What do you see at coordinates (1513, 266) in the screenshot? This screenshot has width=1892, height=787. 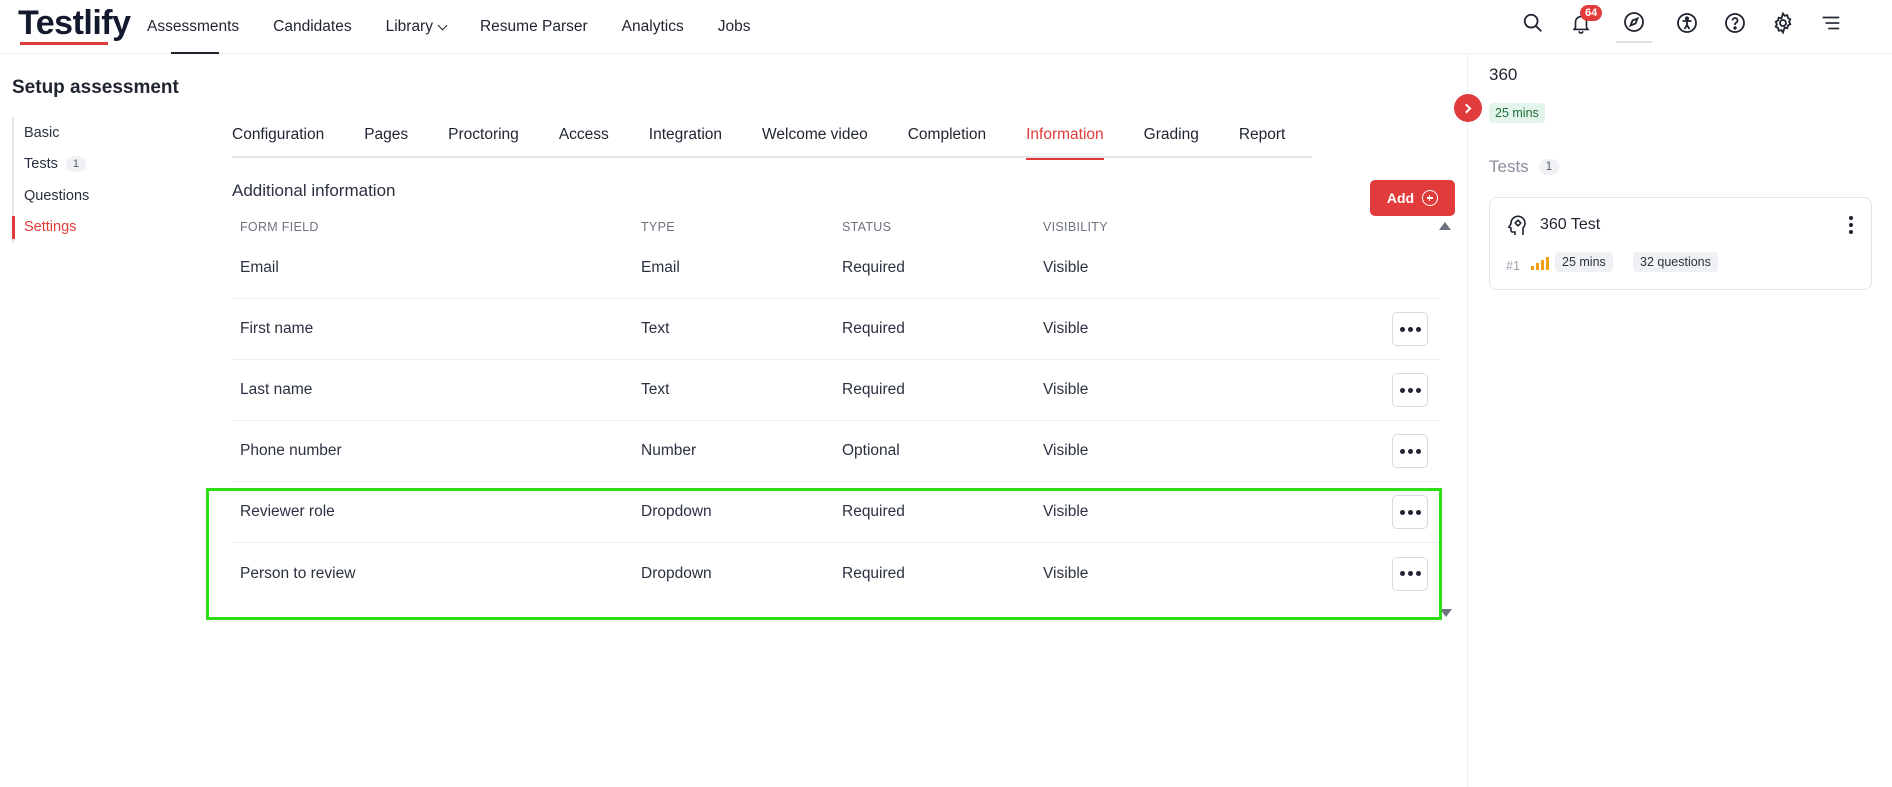 I see `test-number: #1` at bounding box center [1513, 266].